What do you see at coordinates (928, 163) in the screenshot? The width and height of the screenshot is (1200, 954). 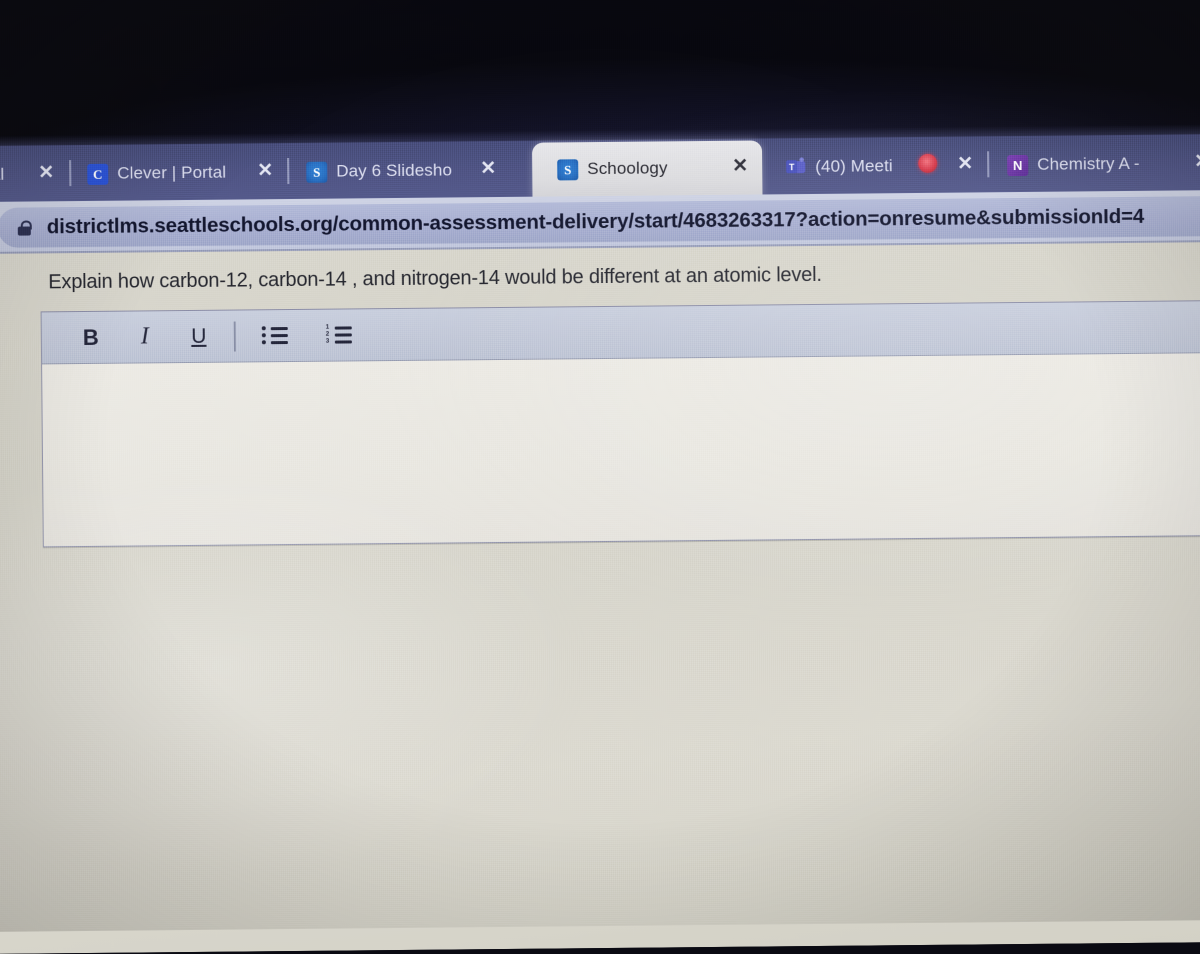 I see `recording-indicator-icon` at bounding box center [928, 163].